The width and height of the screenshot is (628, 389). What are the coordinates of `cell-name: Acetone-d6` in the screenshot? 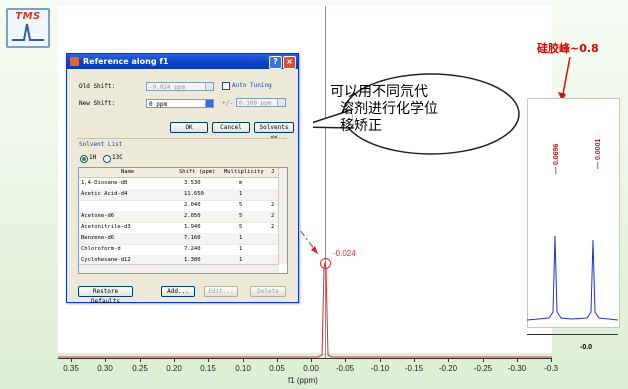 It's located at (98, 216).